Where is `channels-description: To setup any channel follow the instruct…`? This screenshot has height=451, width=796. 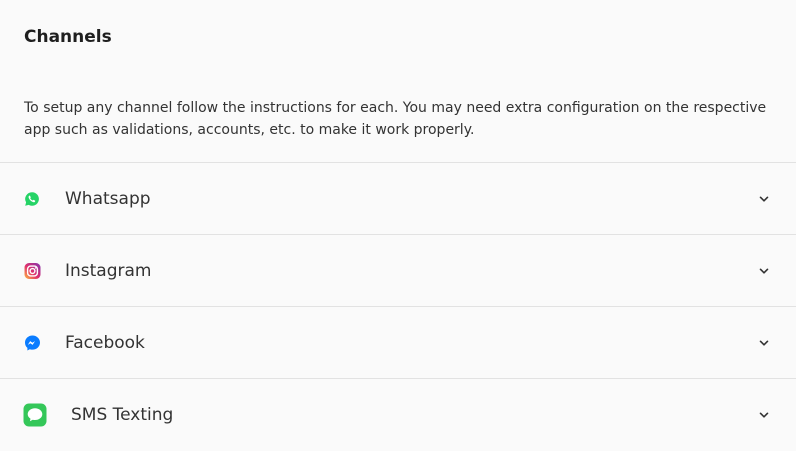
channels-description: To setup any channel follow the instruct… is located at coordinates (395, 119).